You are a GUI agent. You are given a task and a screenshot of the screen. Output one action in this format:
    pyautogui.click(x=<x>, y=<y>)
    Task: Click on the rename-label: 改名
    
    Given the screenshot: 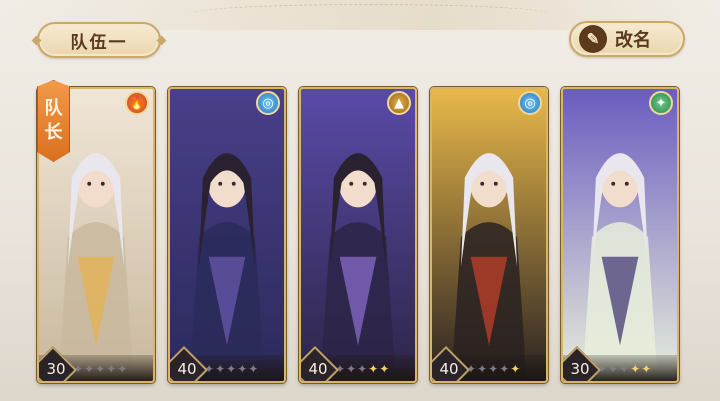 What is the action you would take?
    pyautogui.click(x=633, y=40)
    